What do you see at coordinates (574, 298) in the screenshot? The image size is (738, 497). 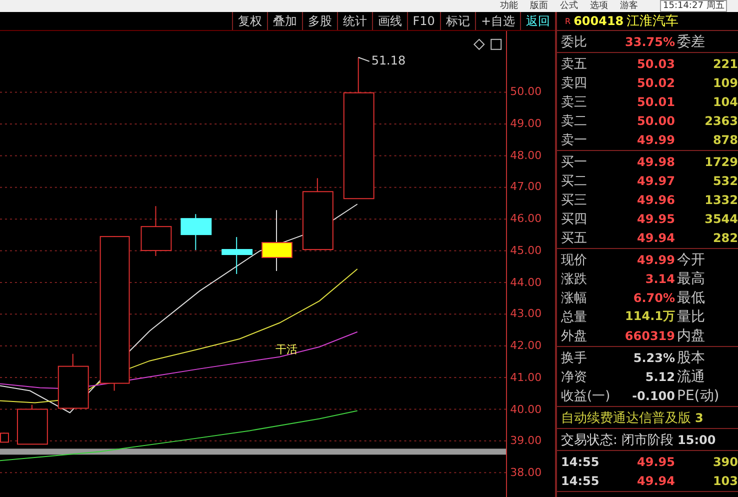 I see `quote-label: 涨幅` at bounding box center [574, 298].